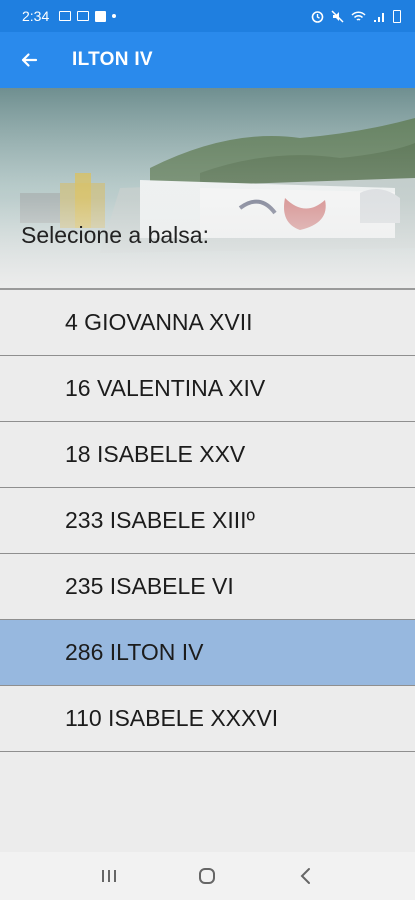 The height and width of the screenshot is (900, 415). What do you see at coordinates (207, 60) in the screenshot?
I see `app-bar: ILTON IV` at bounding box center [207, 60].